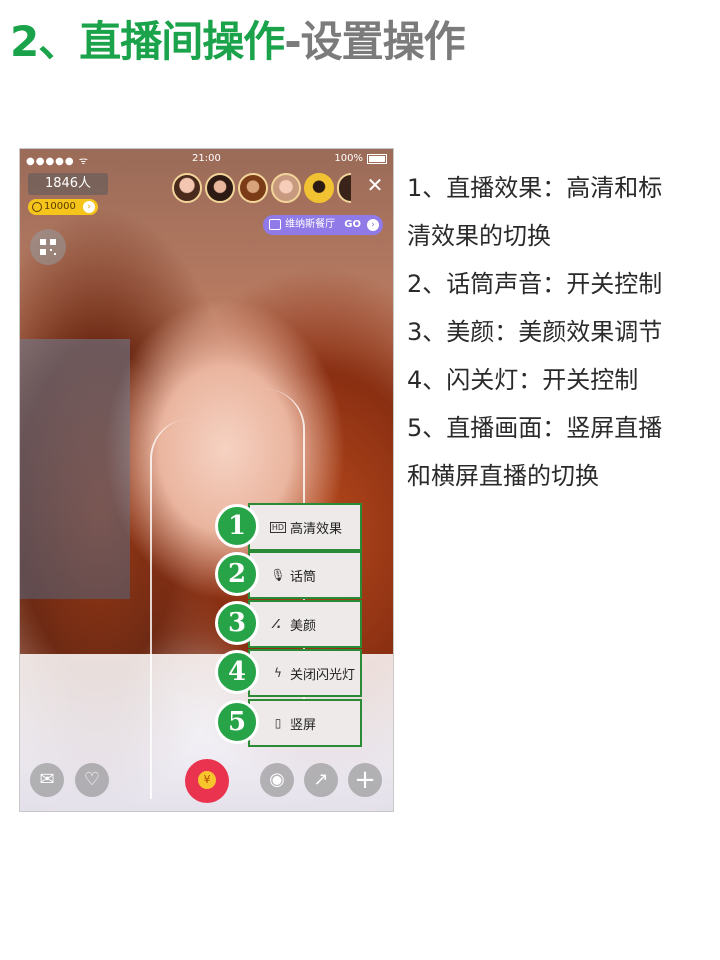 The image size is (720, 960). What do you see at coordinates (375, 185) in the screenshot?
I see `close-icon: ✕` at bounding box center [375, 185].